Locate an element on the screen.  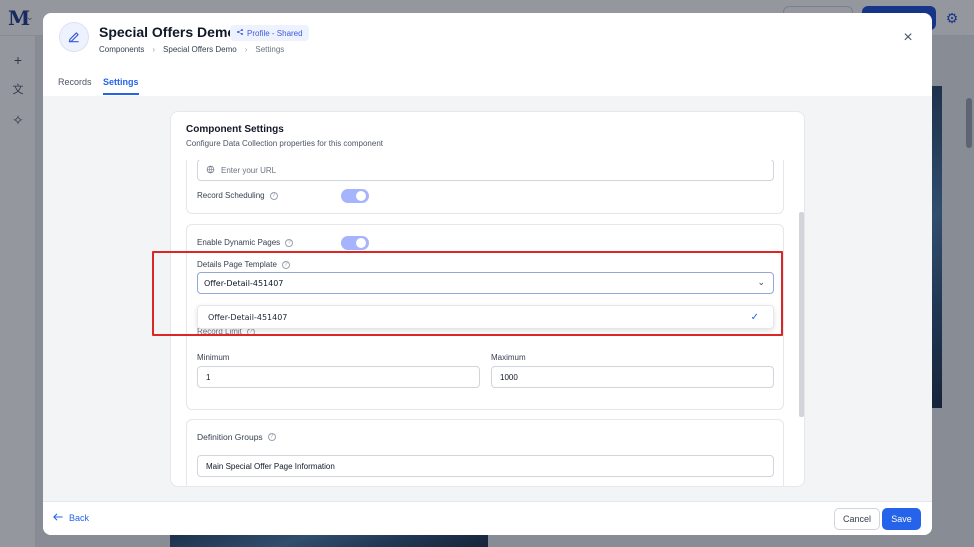
details-template-label: Details Page Template ? is located at coordinates (243, 264).